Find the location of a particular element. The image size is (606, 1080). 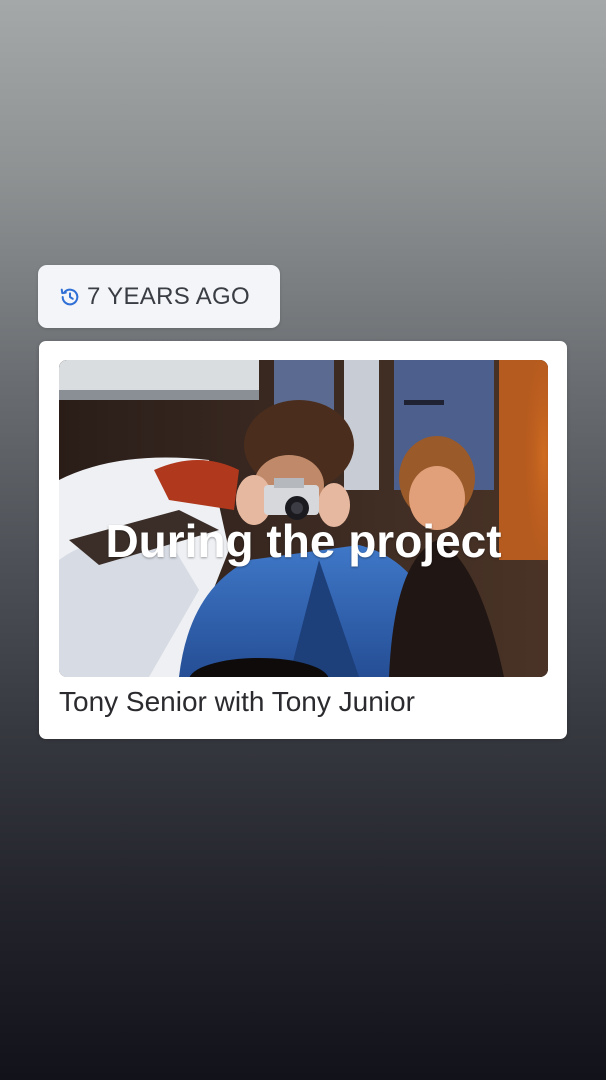

photo-overlay-text: During the project is located at coordinates (303, 541).